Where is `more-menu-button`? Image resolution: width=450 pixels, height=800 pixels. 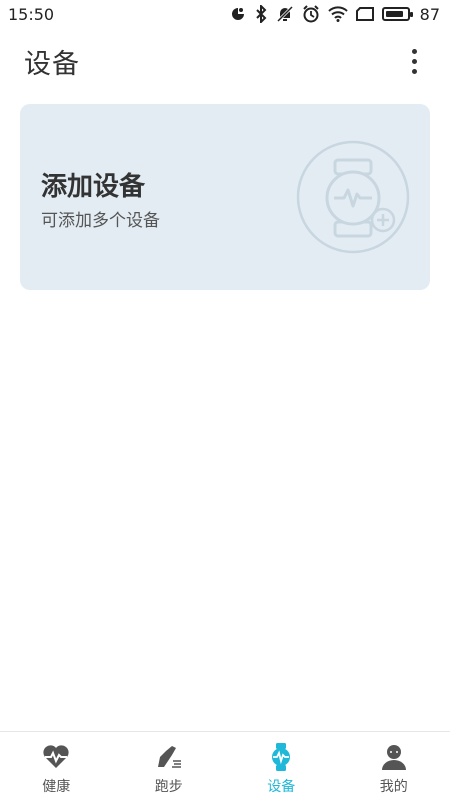 more-menu-button is located at coordinates (414, 61).